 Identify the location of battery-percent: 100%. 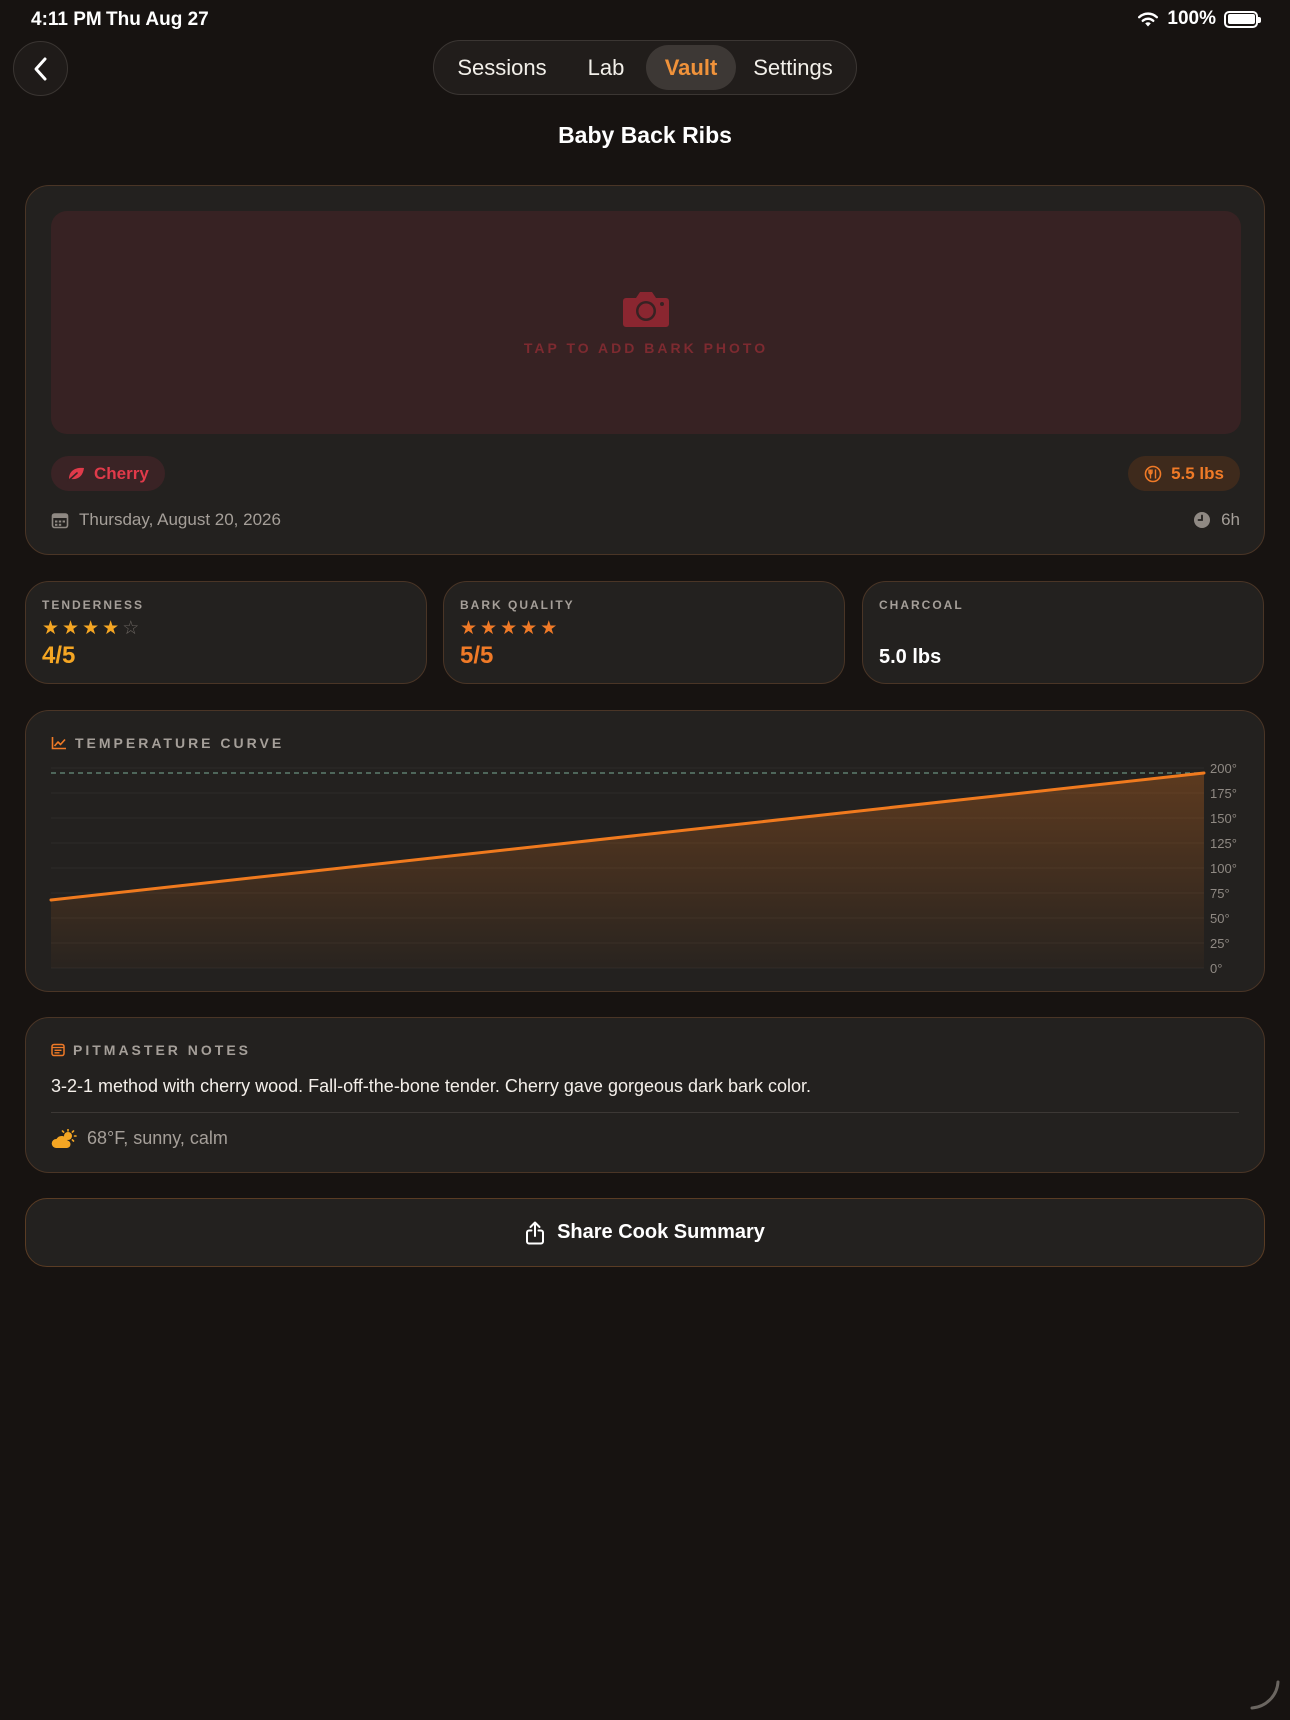
(1191, 18).